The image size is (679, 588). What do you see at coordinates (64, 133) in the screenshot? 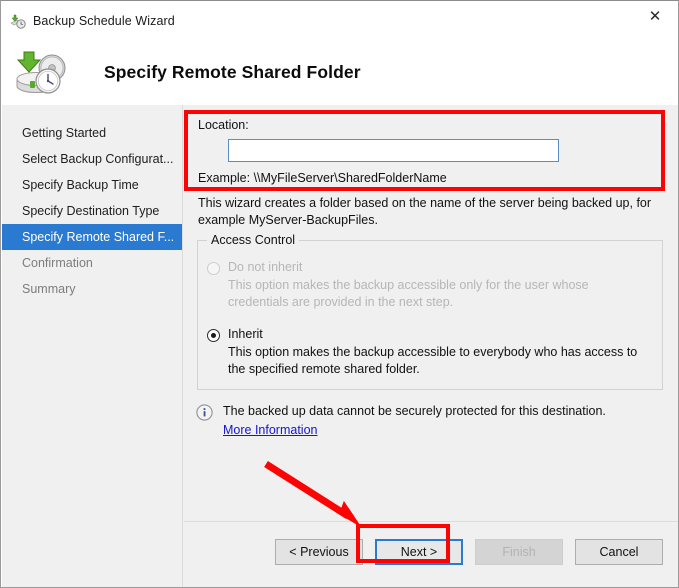
I see `sidebar-item-label: Getting Started` at bounding box center [64, 133].